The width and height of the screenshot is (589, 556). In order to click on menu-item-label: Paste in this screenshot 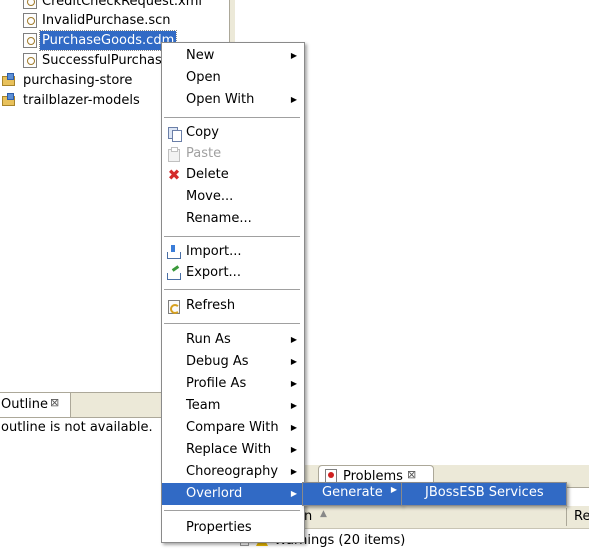, I will do `click(204, 153)`.